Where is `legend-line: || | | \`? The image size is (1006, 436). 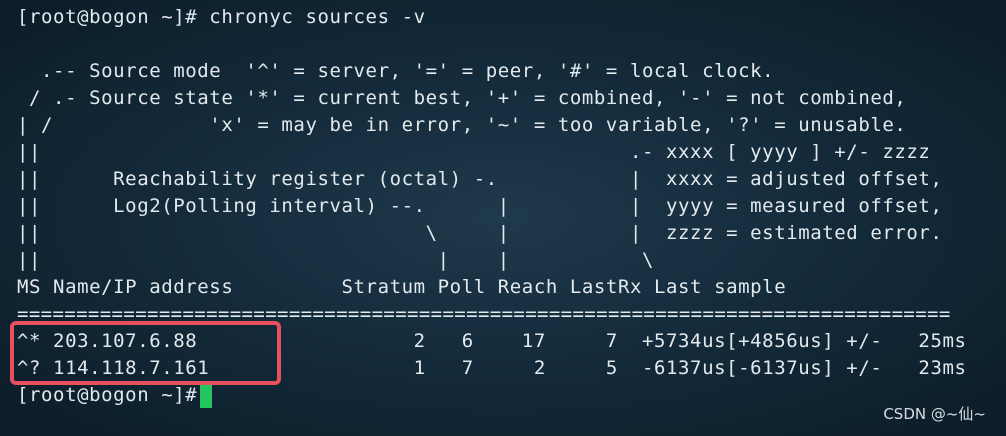
legend-line: || | | \ is located at coordinates (336, 260).